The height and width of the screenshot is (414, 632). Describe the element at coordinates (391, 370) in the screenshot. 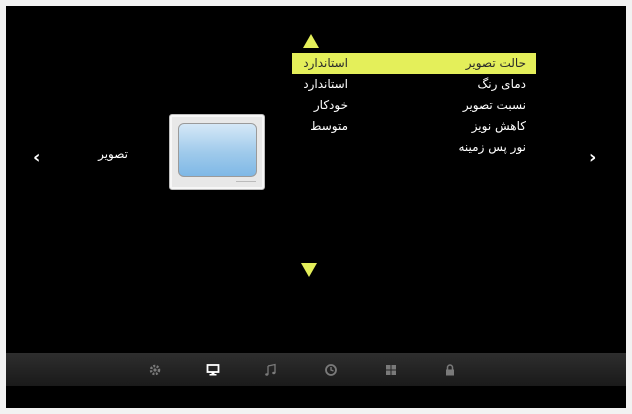

I see `apps-grid-icon` at that location.